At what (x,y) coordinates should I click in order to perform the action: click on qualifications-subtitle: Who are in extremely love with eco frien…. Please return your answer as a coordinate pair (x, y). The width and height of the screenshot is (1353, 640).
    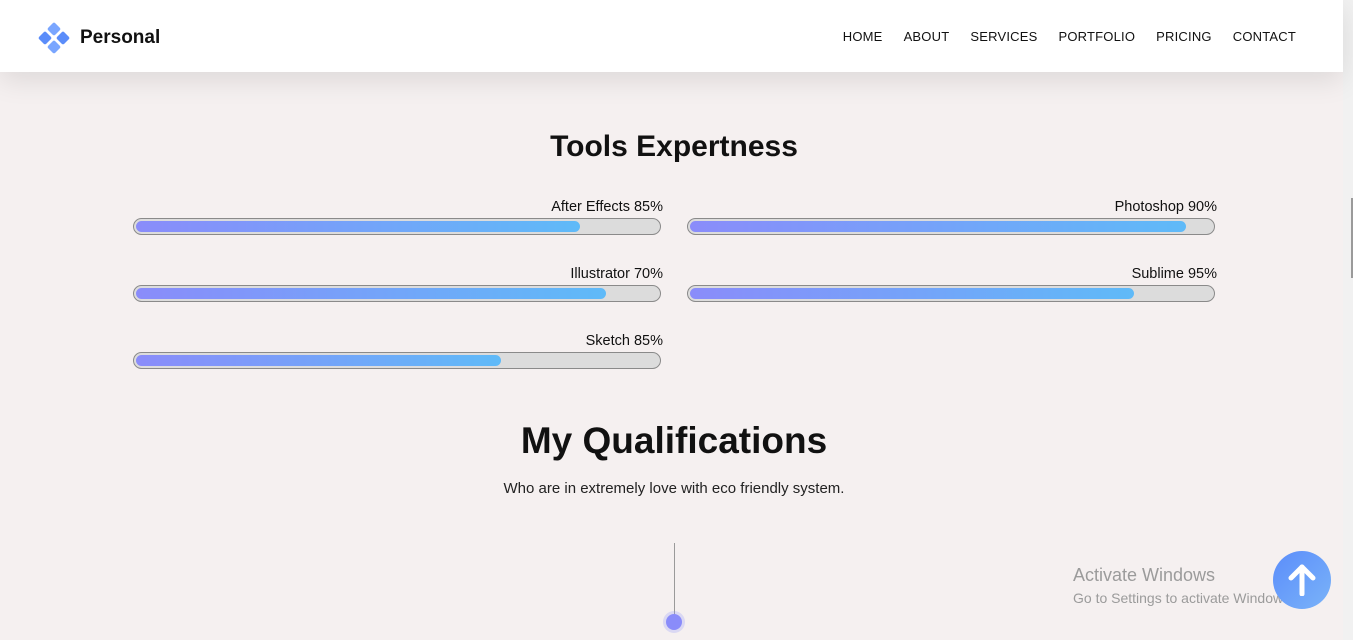
    Looking at the image, I should click on (674, 488).